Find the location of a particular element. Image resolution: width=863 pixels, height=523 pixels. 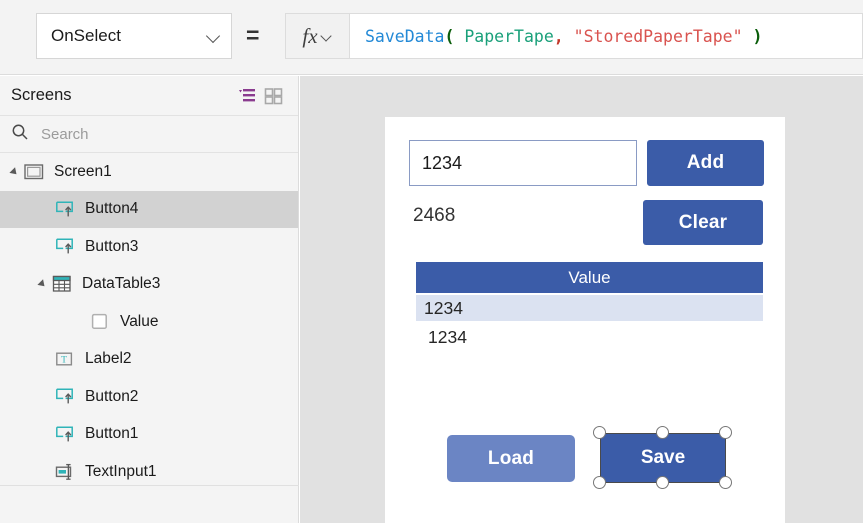

sidebar-item-label2: T Label2 is located at coordinates (149, 360).